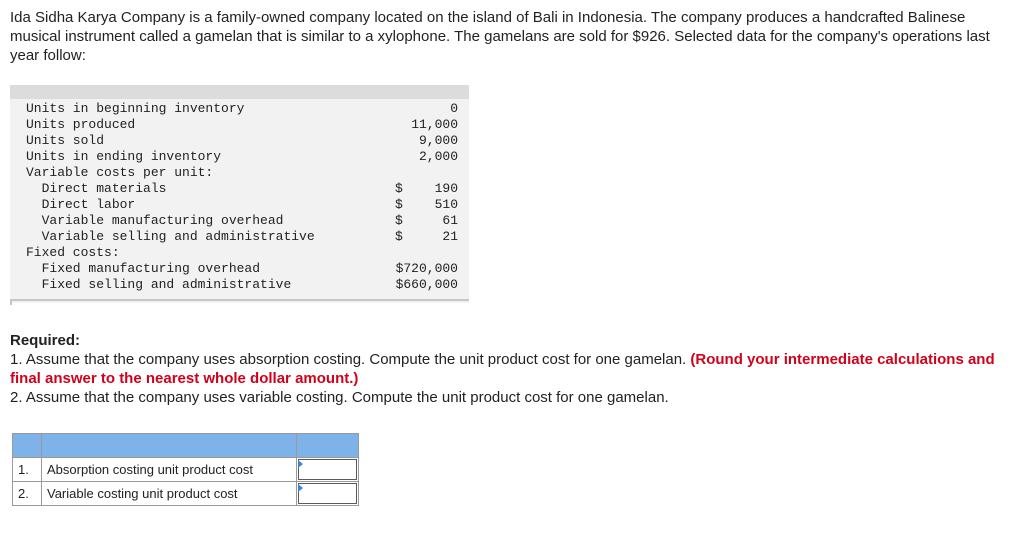  Describe the element at coordinates (446, 204) in the screenshot. I see `data-value: 510` at that location.